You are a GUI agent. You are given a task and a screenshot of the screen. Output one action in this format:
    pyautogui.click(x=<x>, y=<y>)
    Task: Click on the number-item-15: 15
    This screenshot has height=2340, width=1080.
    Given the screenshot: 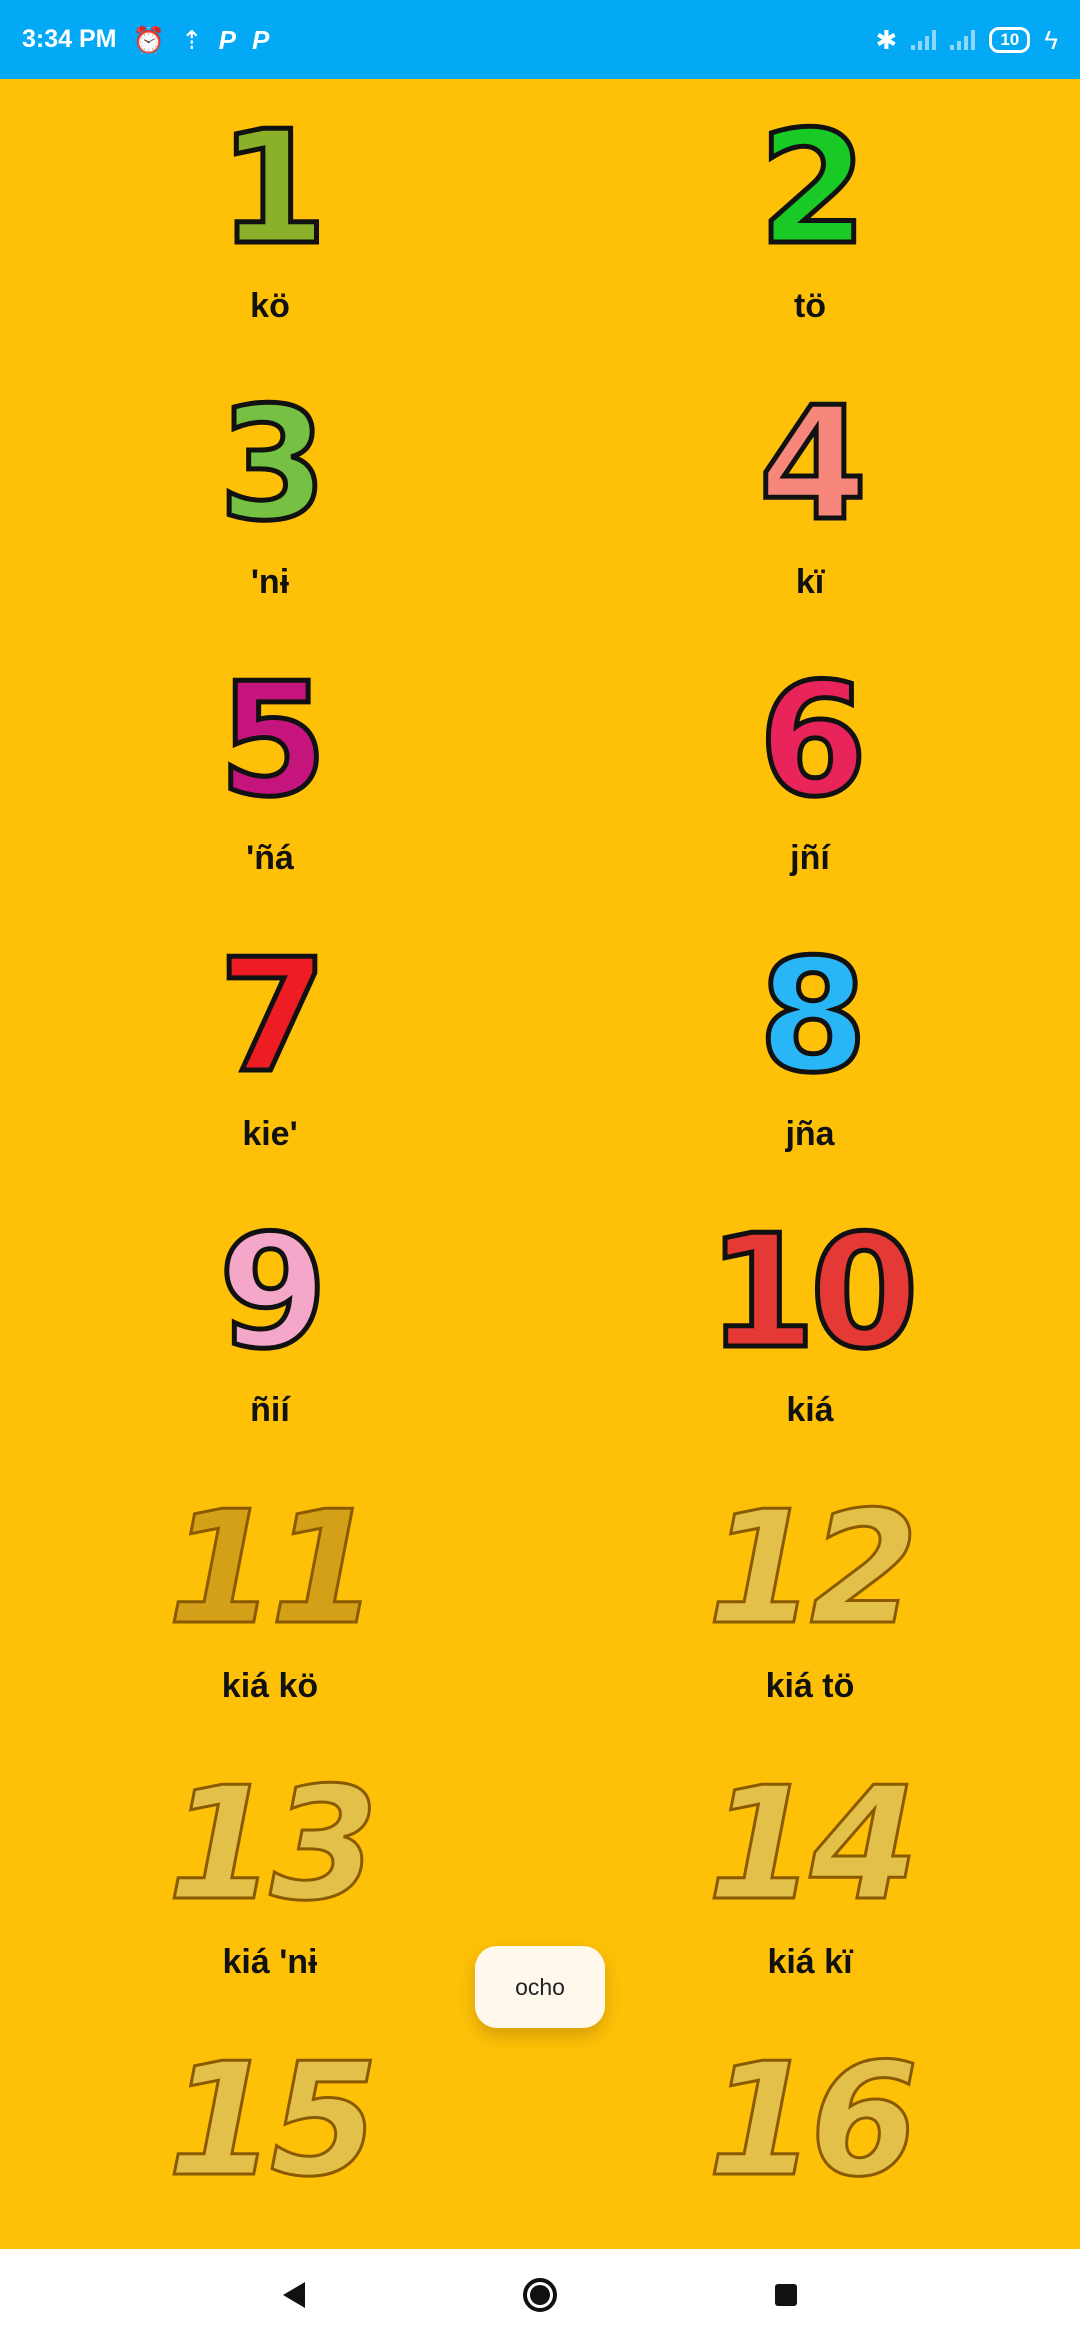 What is the action you would take?
    pyautogui.click(x=270, y=2139)
    